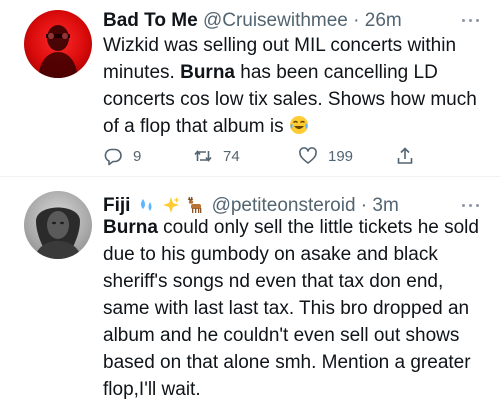 The width and height of the screenshot is (500, 403). I want to click on deer-icon, so click(195, 204).